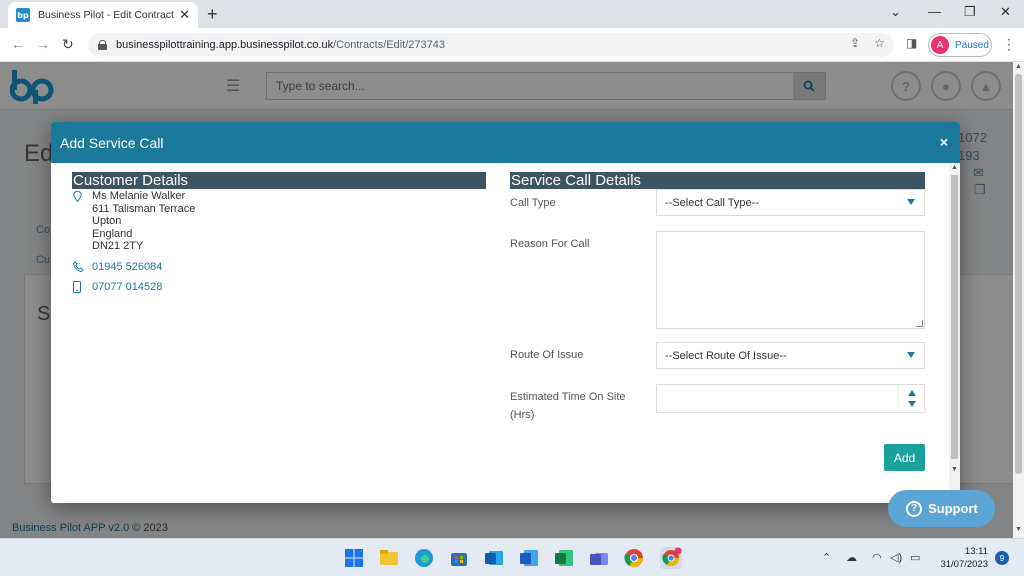  What do you see at coordinates (494, 558) in the screenshot?
I see `outlook-icon` at bounding box center [494, 558].